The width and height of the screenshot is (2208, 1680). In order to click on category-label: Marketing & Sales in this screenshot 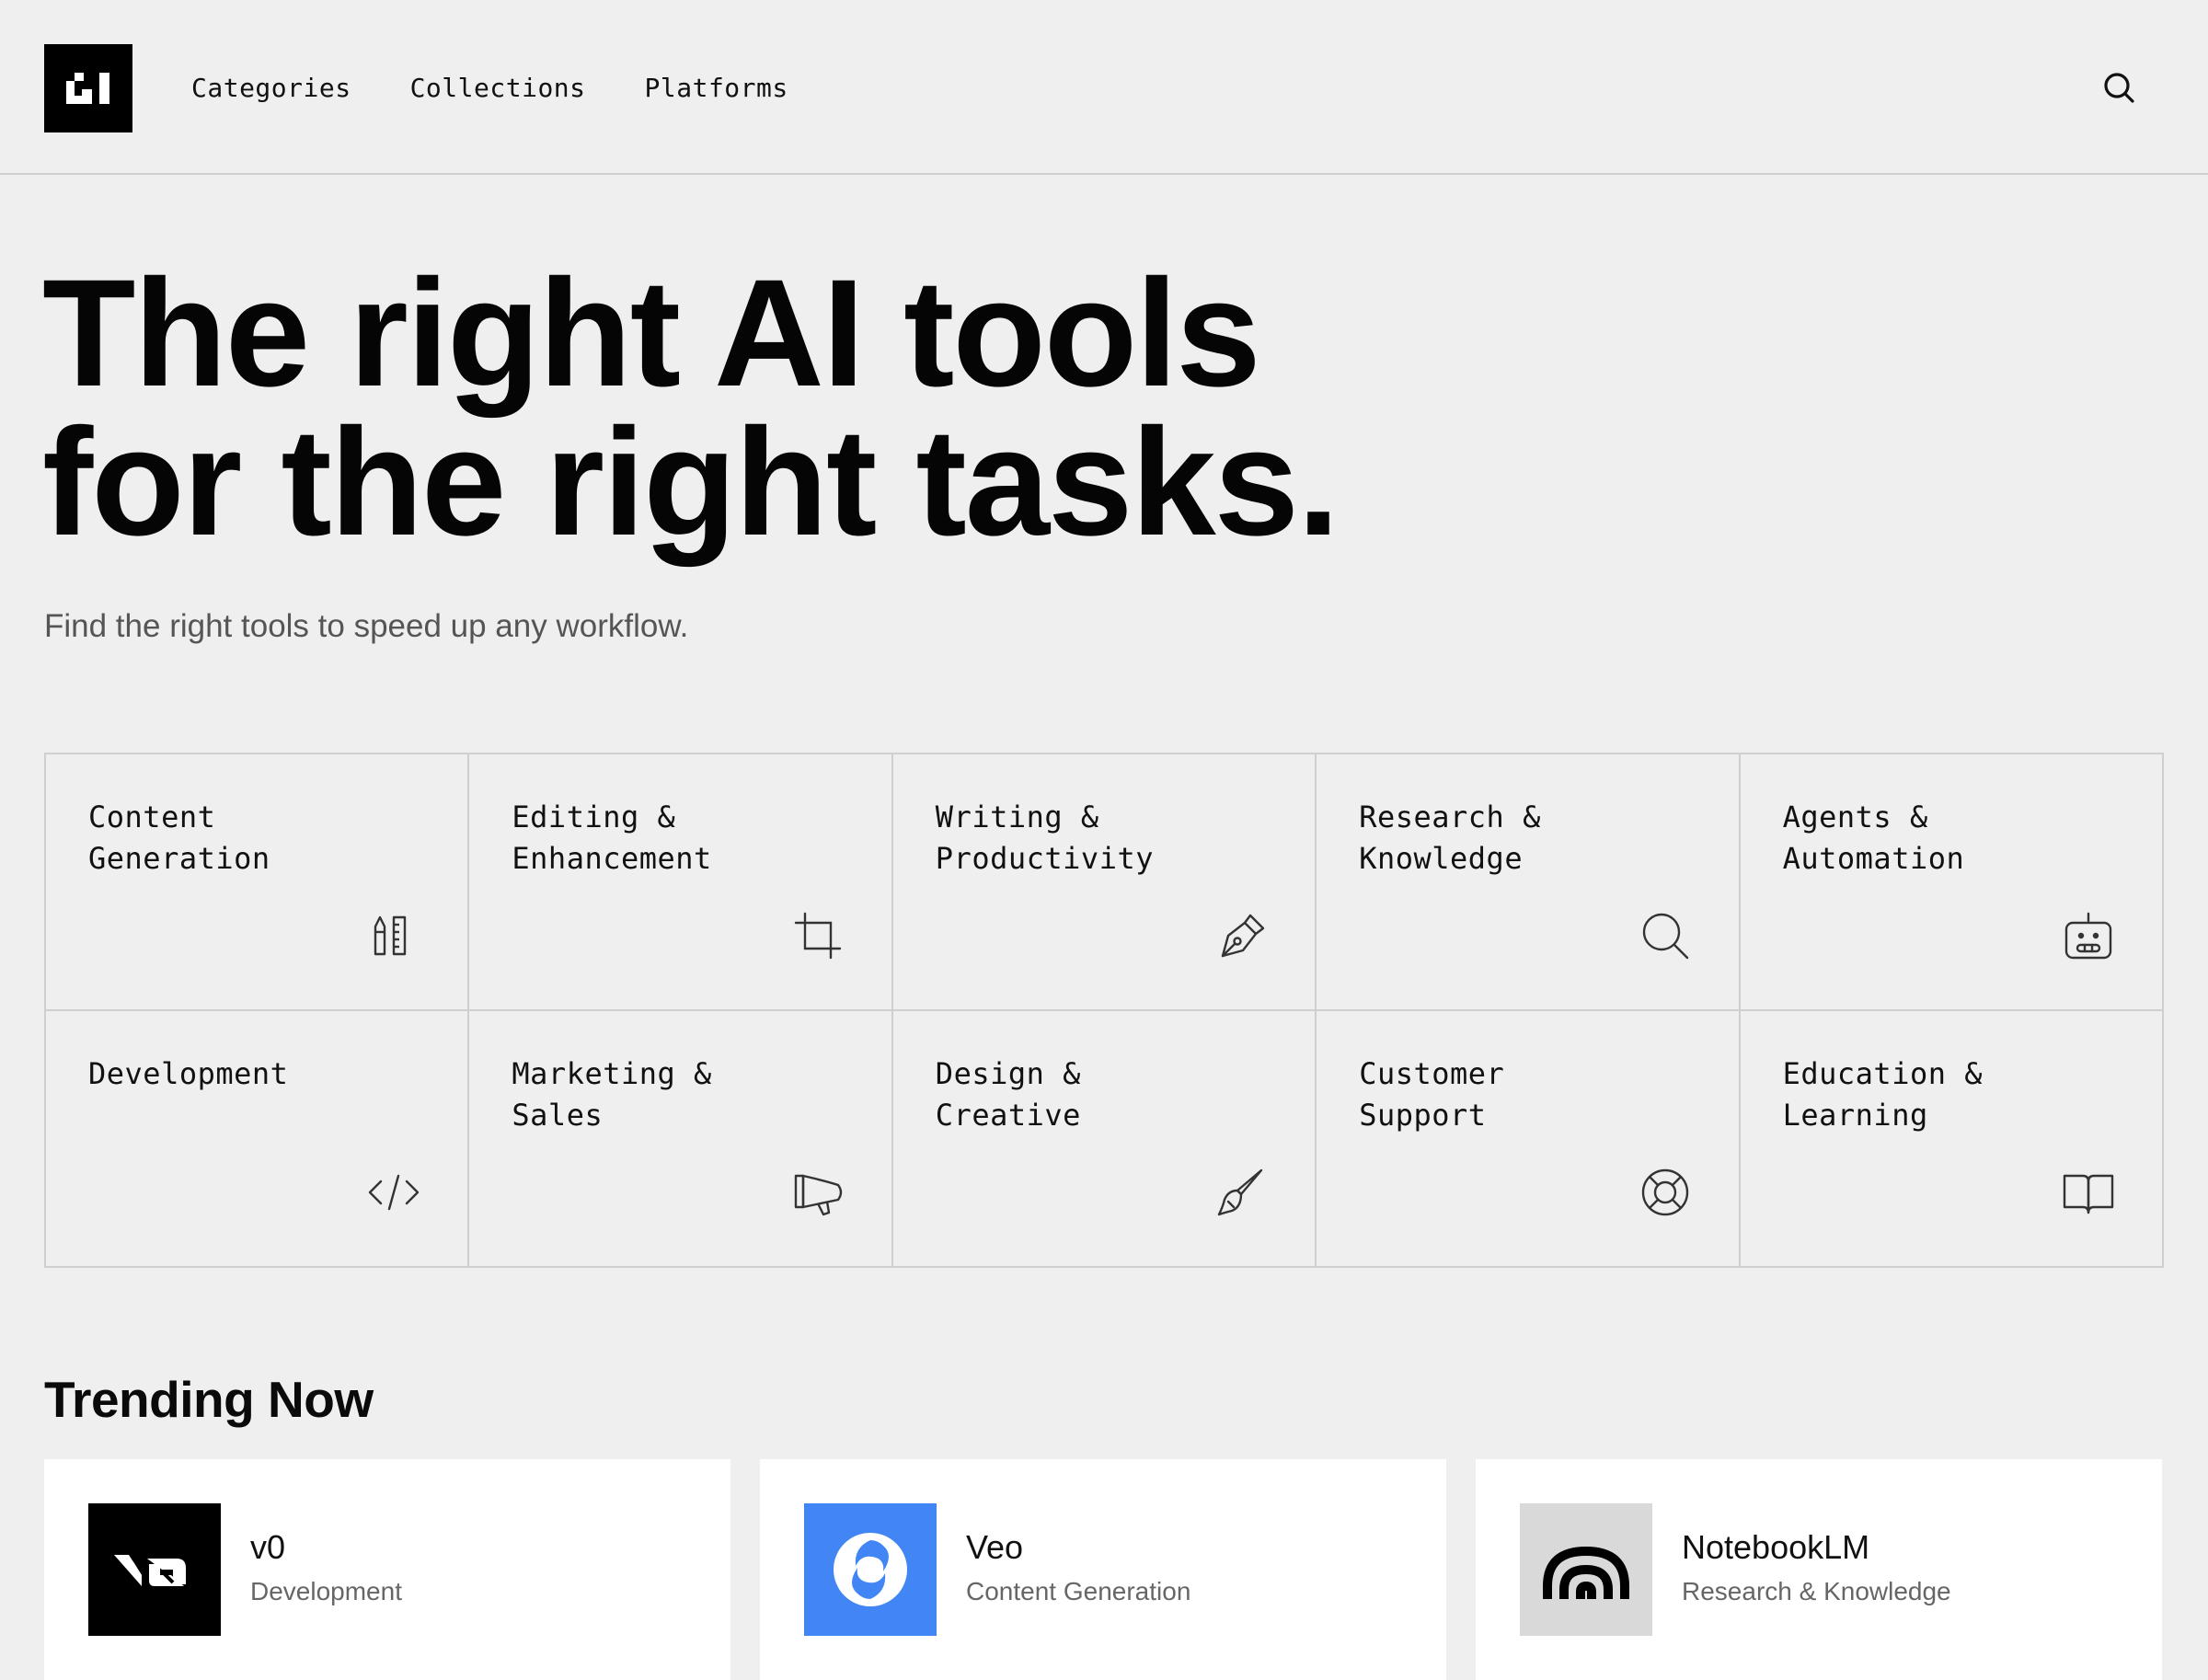, I will do `click(612, 1094)`.